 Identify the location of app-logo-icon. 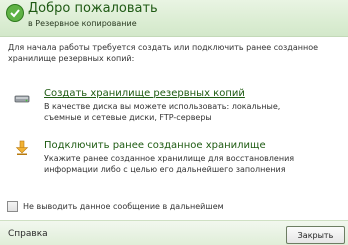
(15, 13).